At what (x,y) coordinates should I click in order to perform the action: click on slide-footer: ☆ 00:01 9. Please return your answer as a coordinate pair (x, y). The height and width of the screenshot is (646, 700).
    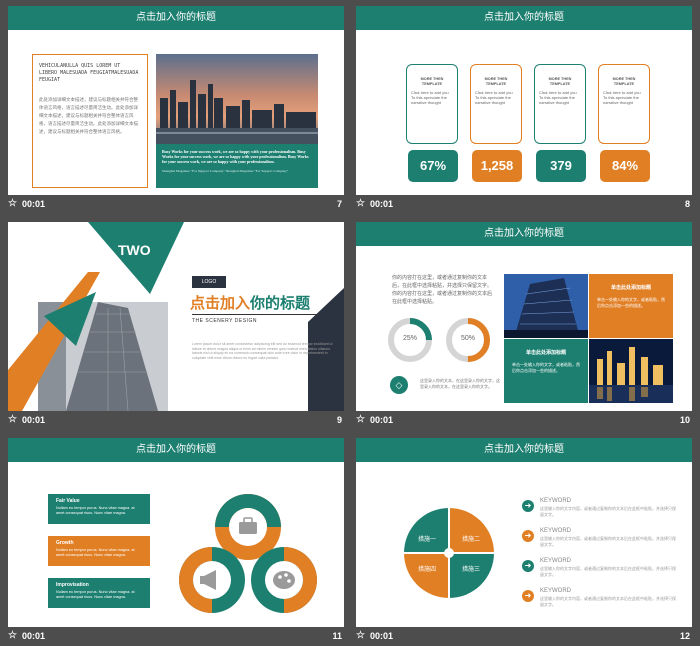
    Looking at the image, I should click on (176, 421).